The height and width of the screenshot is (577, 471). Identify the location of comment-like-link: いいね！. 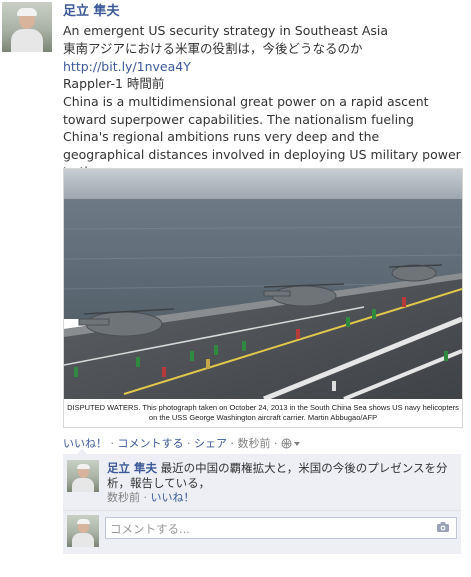
(173, 497).